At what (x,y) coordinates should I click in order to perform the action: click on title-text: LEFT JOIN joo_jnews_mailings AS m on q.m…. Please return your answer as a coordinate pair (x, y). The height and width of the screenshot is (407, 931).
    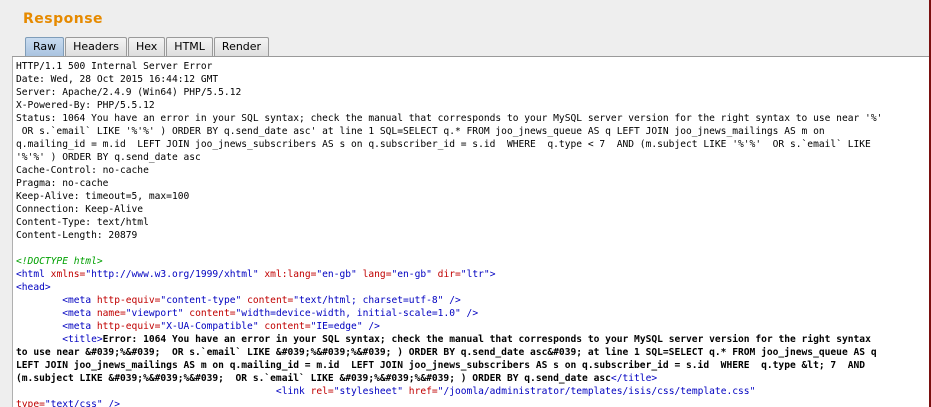
    Looking at the image, I should click on (441, 365).